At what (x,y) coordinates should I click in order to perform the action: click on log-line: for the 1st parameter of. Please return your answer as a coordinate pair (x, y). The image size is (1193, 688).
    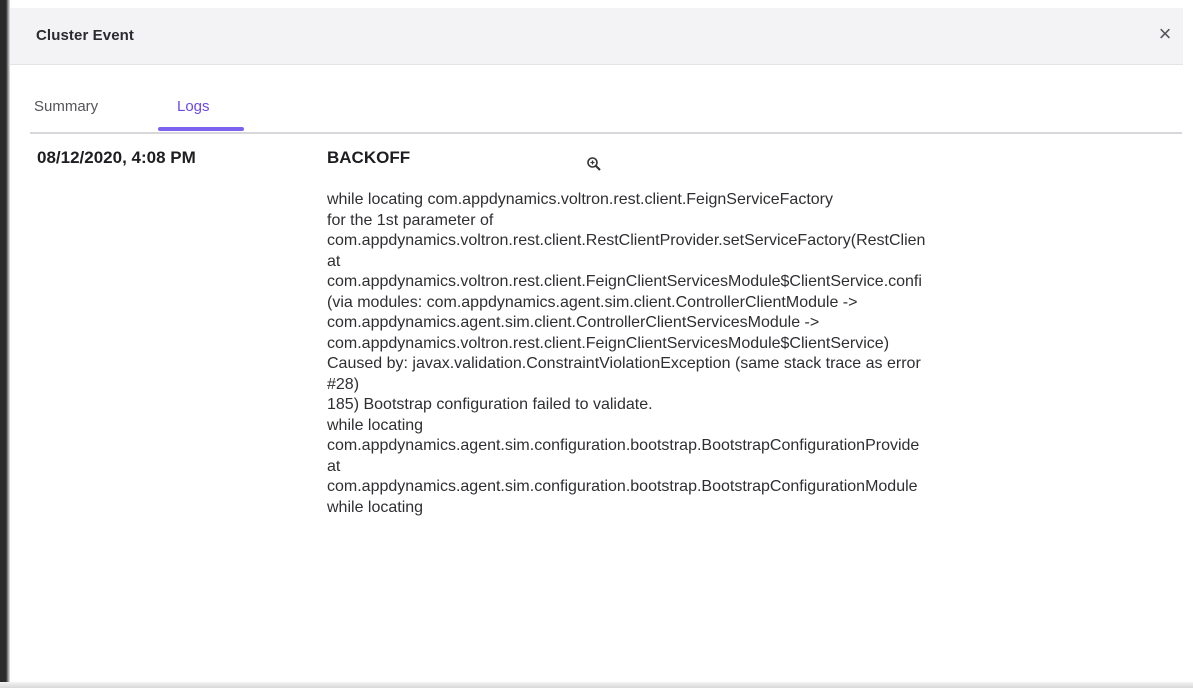
    Looking at the image, I should click on (410, 220).